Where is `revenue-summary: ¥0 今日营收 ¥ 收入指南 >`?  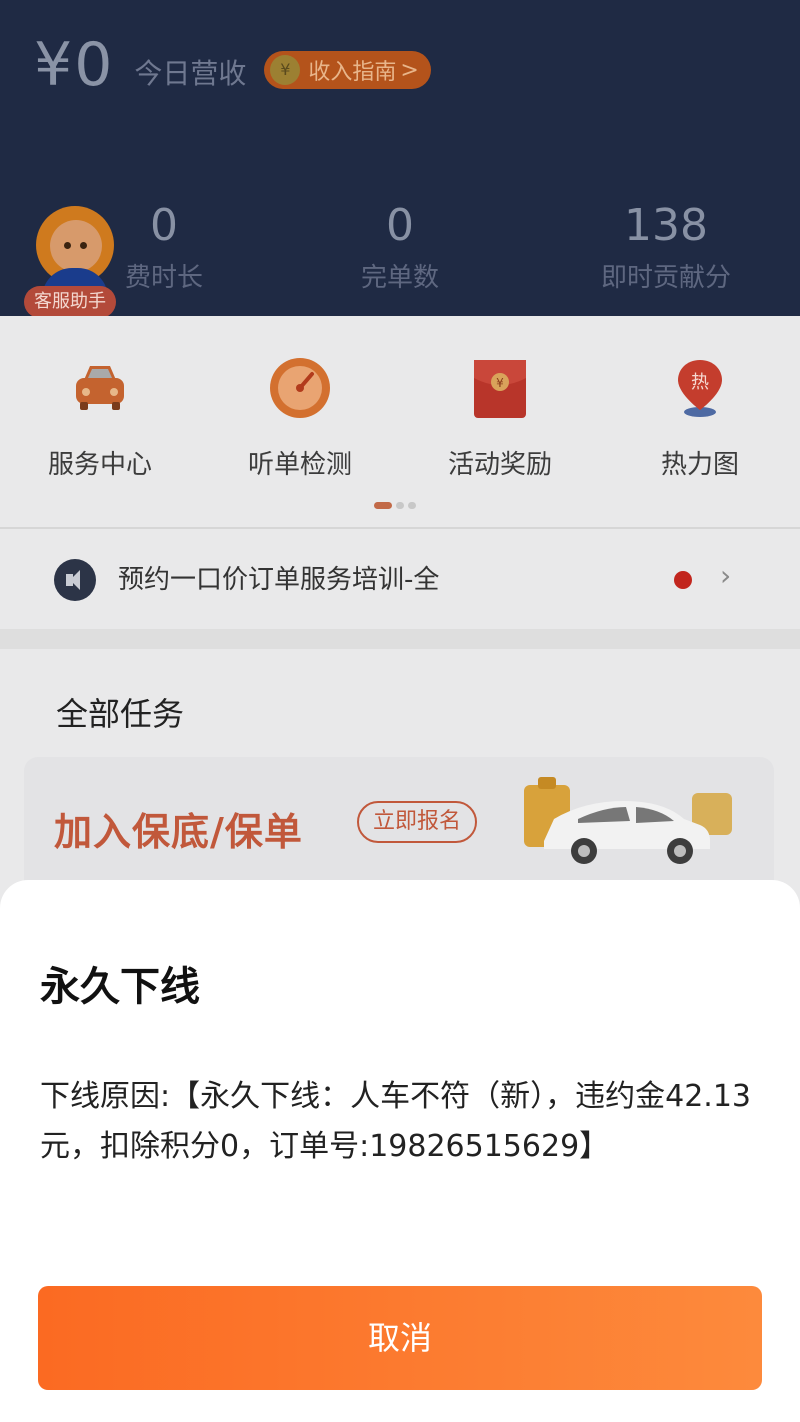 revenue-summary: ¥0 今日营收 ¥ 收入指南 > is located at coordinates (232, 65).